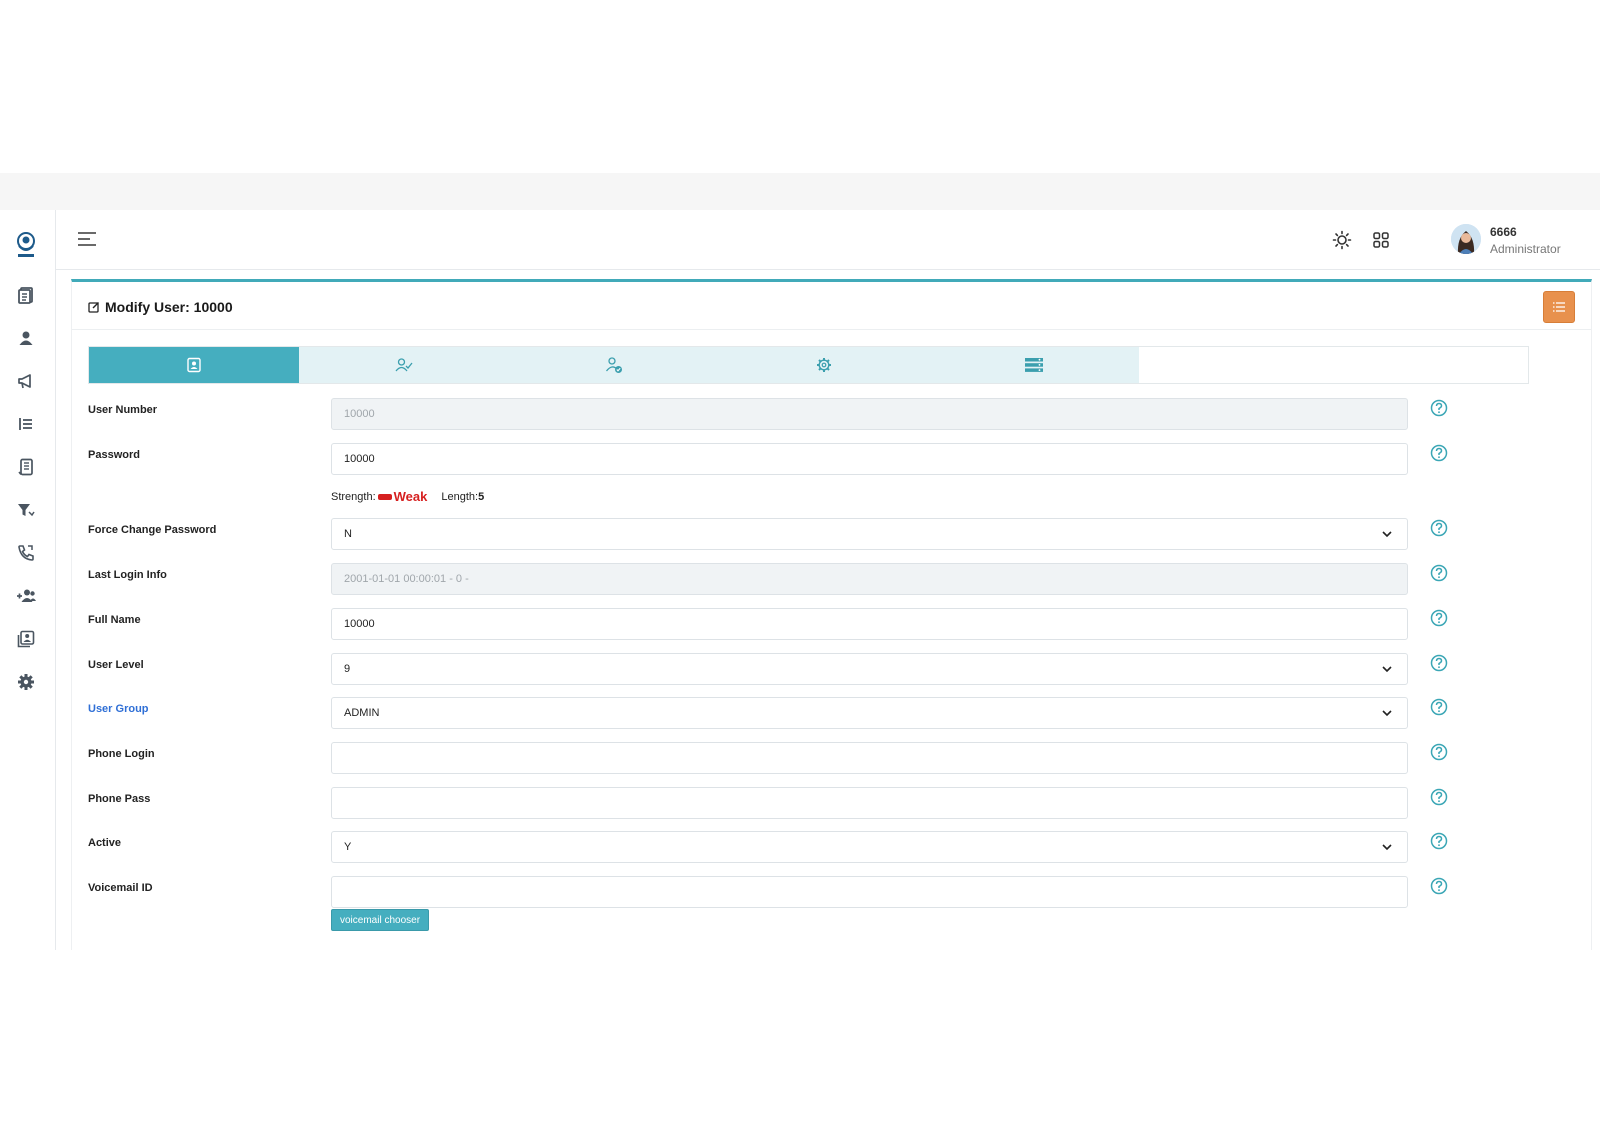 Image resolution: width=1600 pixels, height=1123 pixels. What do you see at coordinates (869, 624) in the screenshot?
I see `full-name-input: 10000` at bounding box center [869, 624].